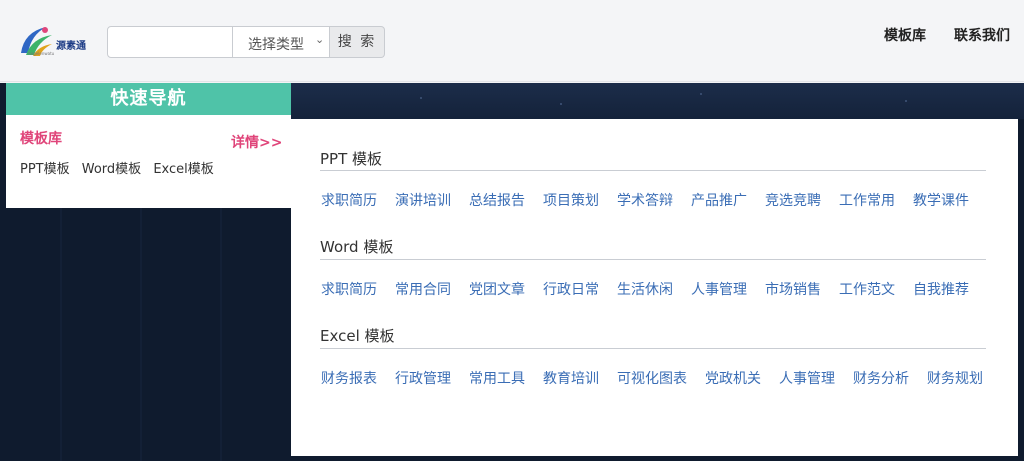 The image size is (1024, 461). I want to click on link-row-word: 求职简历 常用合同 党团文章 行政日常 生活休闲 人事管理 市场销售 工作范文 自我推荐, so click(654, 289).